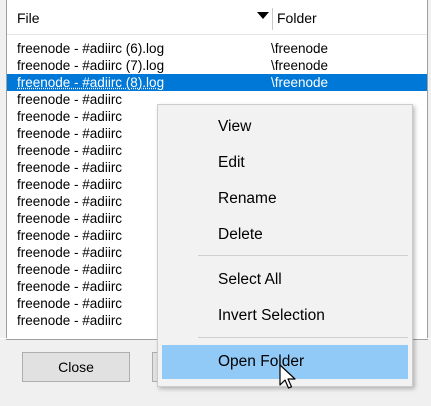  Describe the element at coordinates (285, 280) in the screenshot. I see `menu-item-select-all: Select All` at that location.